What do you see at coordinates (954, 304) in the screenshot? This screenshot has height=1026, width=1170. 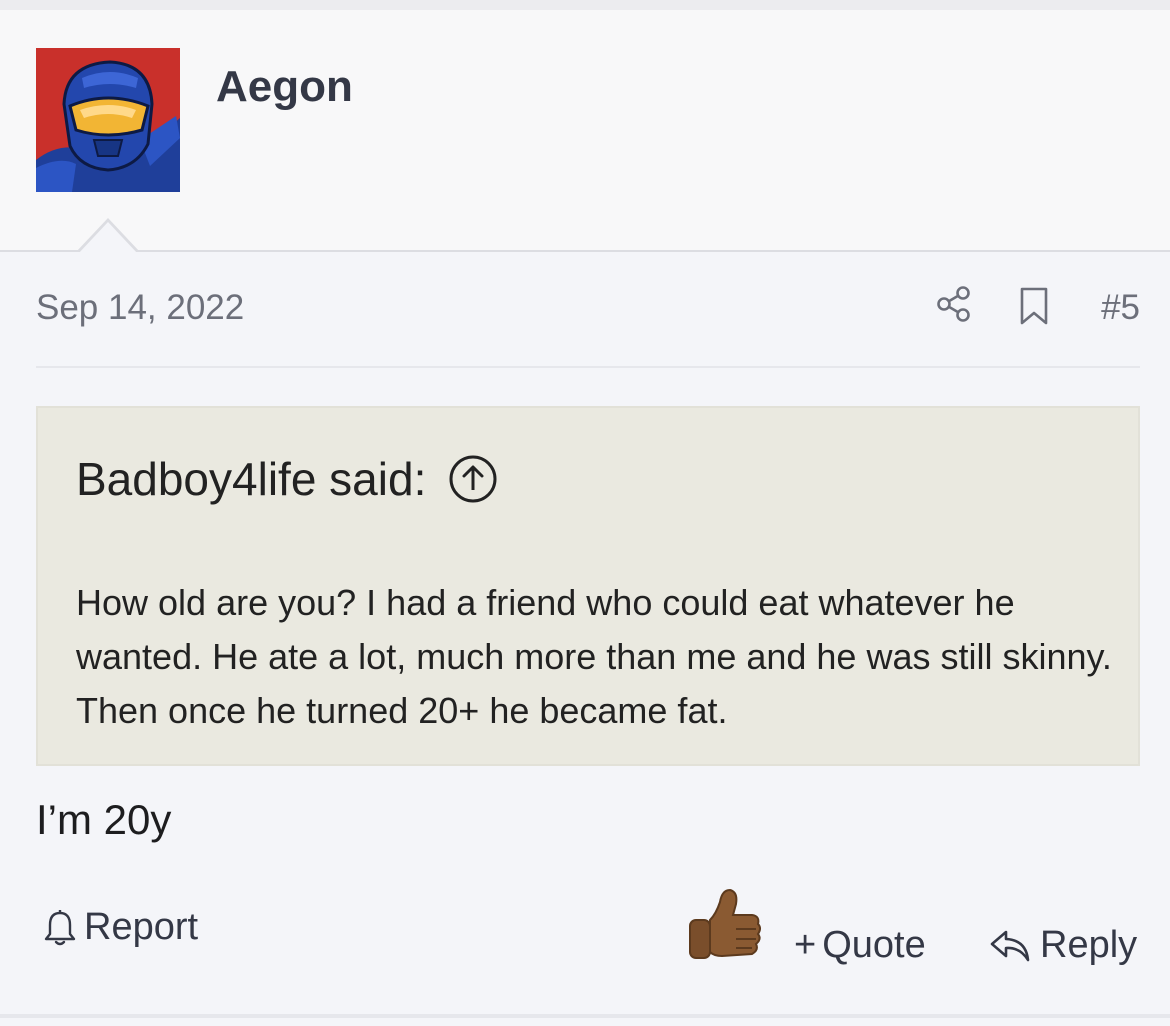 I see `share-icon` at bounding box center [954, 304].